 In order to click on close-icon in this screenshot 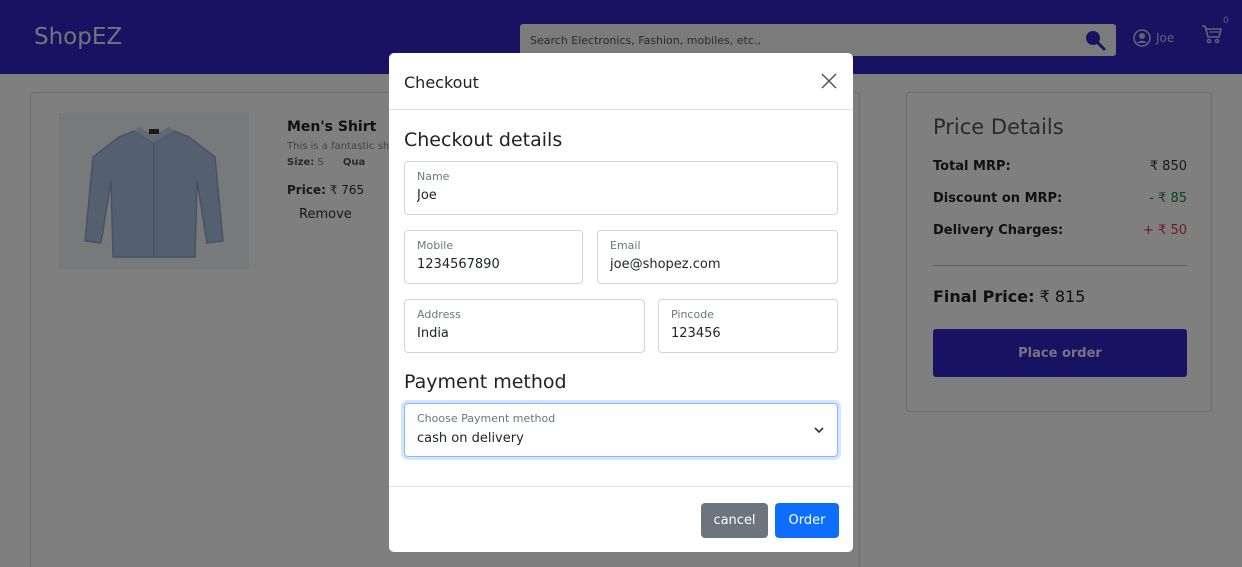, I will do `click(829, 81)`.